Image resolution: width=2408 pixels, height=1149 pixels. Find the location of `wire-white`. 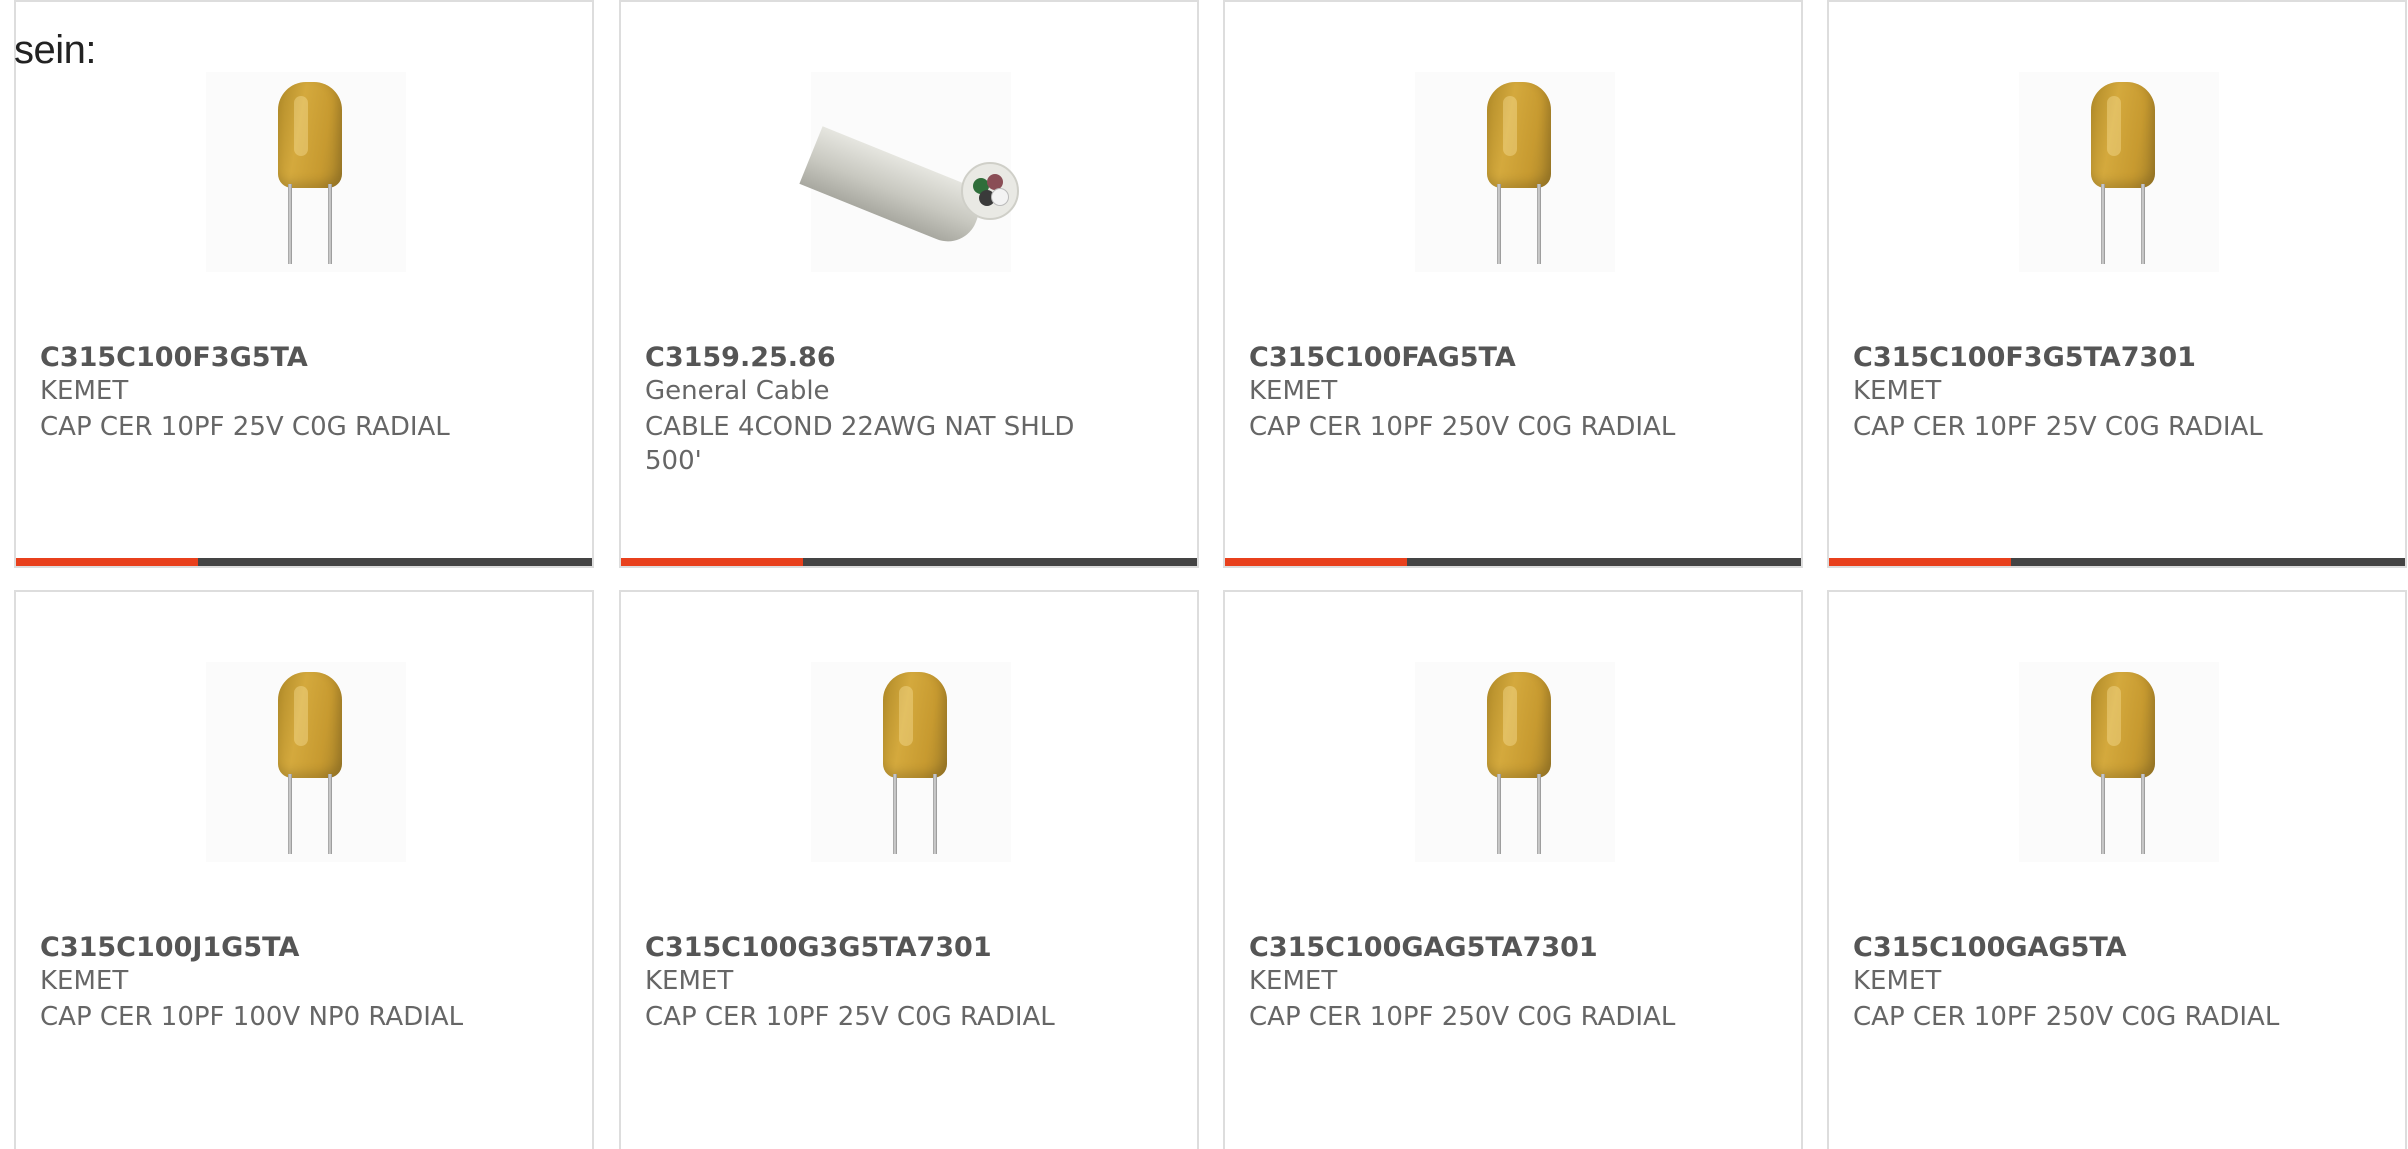

wire-white is located at coordinates (1000, 197).